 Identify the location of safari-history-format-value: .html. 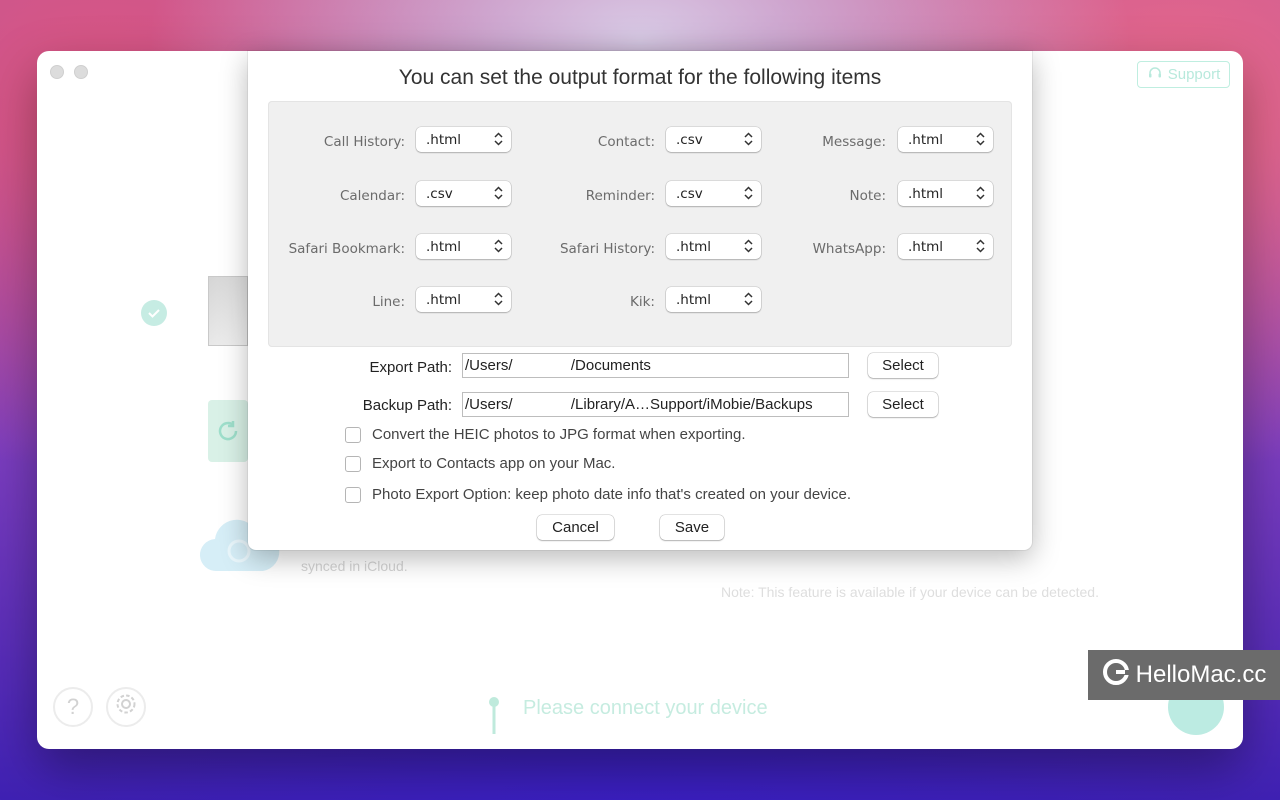
(694, 246).